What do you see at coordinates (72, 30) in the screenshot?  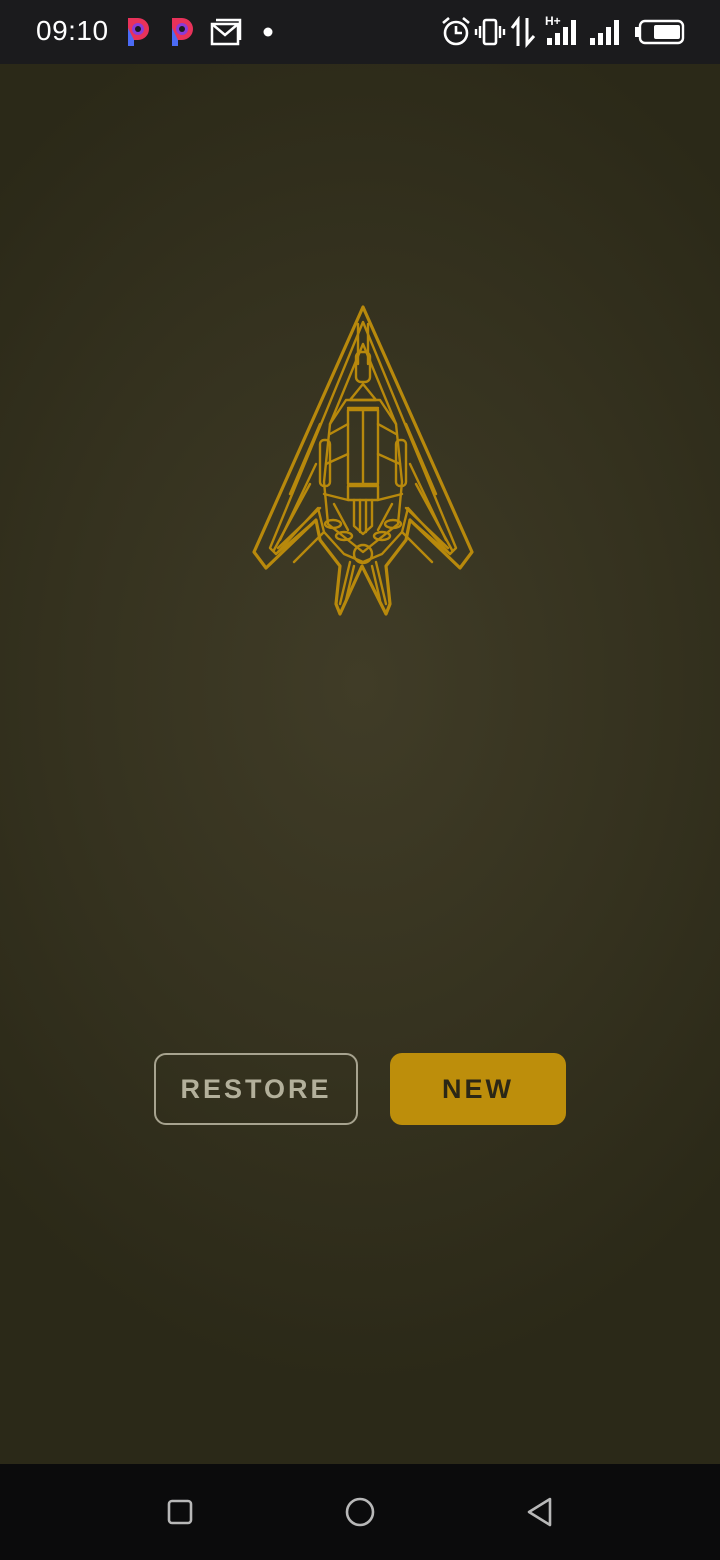 I see `status-time: 09:10` at bounding box center [72, 30].